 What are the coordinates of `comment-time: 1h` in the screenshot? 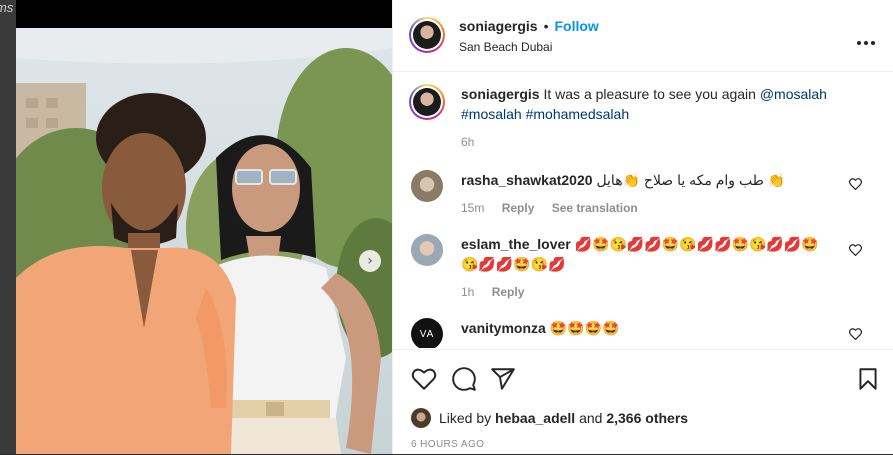 It's located at (468, 292).